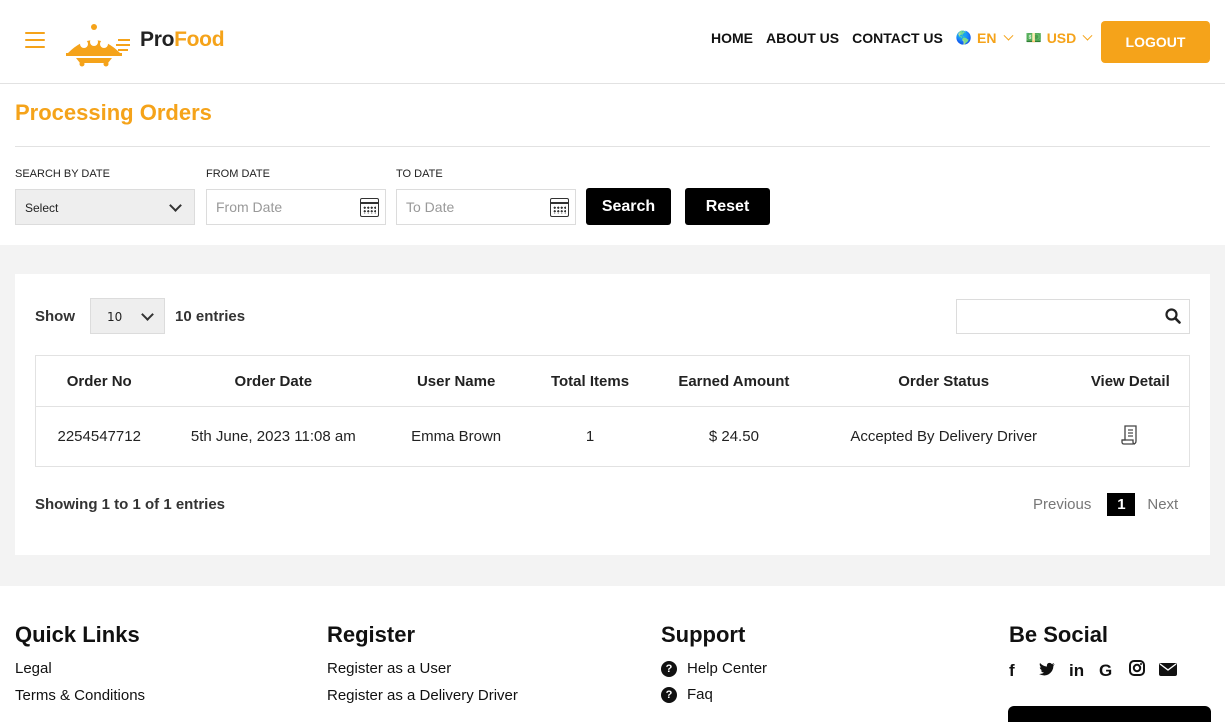  I want to click on col-header-order-status: Order Status, so click(943, 381).